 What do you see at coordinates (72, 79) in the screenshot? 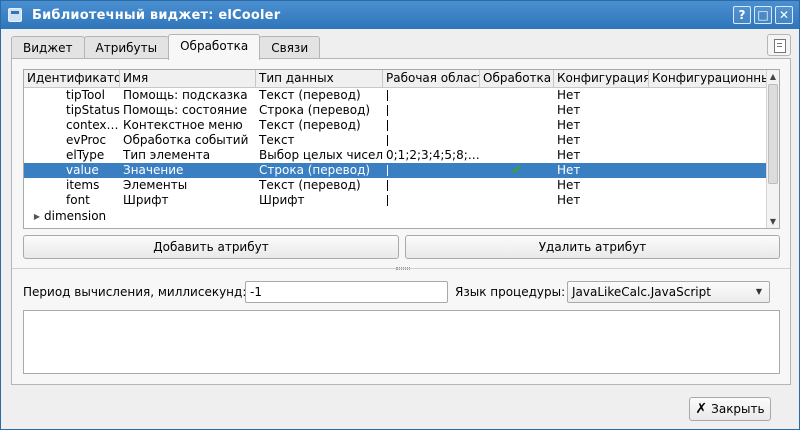
I see `column-header: Идентификатор` at bounding box center [72, 79].